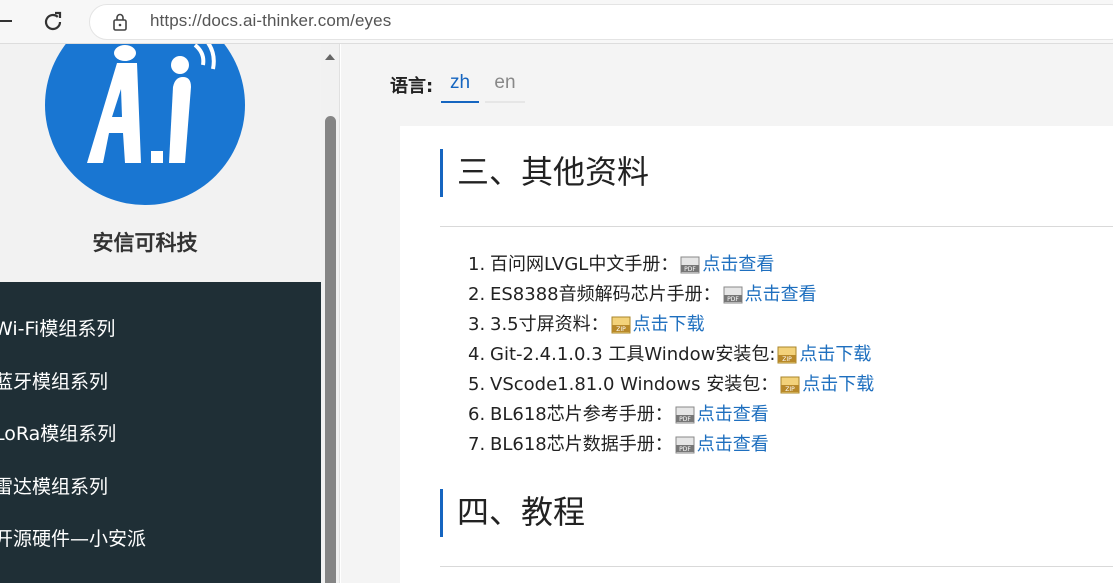 The image size is (1113, 583). I want to click on reload-icon, so click(53, 22).